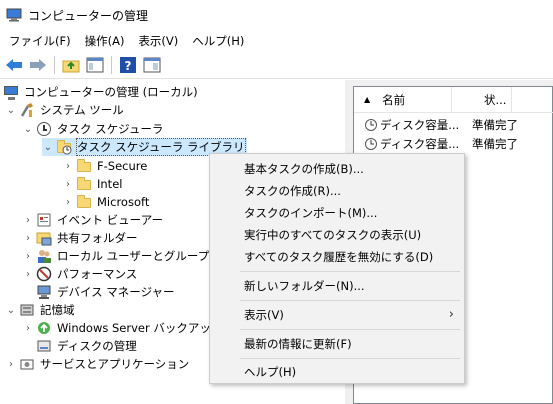 The height and width of the screenshot is (404, 553). What do you see at coordinates (97, 346) in the screenshot?
I see `tree-node-label: ディスクの管理` at bounding box center [97, 346].